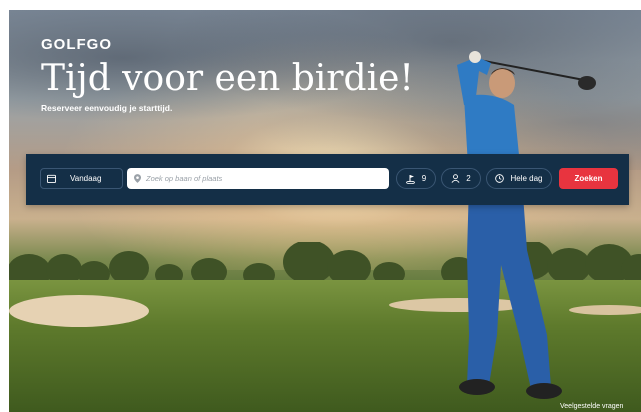 The image size is (641, 412). I want to click on date-selector: Vandaag, so click(81, 178).